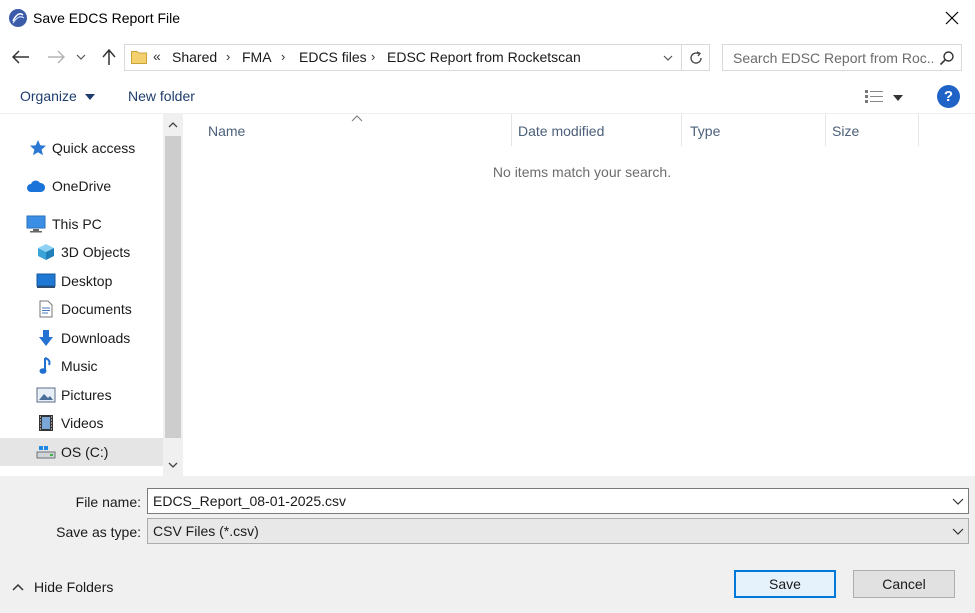 The image size is (975, 613). I want to click on nav-item-label: Videos, so click(82, 423).